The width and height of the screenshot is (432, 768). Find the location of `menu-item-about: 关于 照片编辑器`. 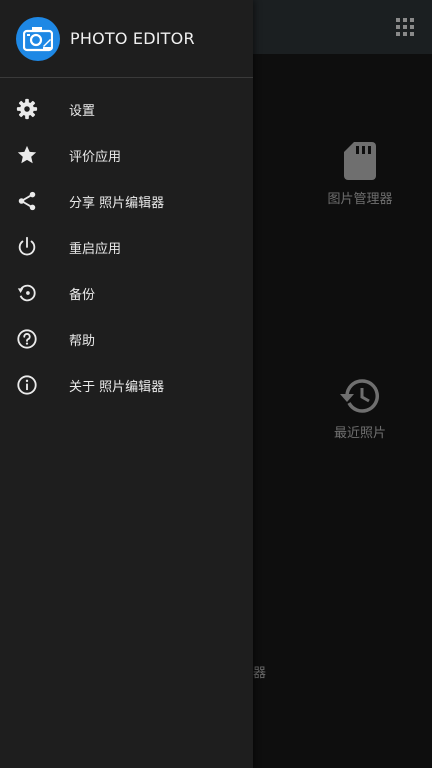

menu-item-about: 关于 照片编辑器 is located at coordinates (126, 385).